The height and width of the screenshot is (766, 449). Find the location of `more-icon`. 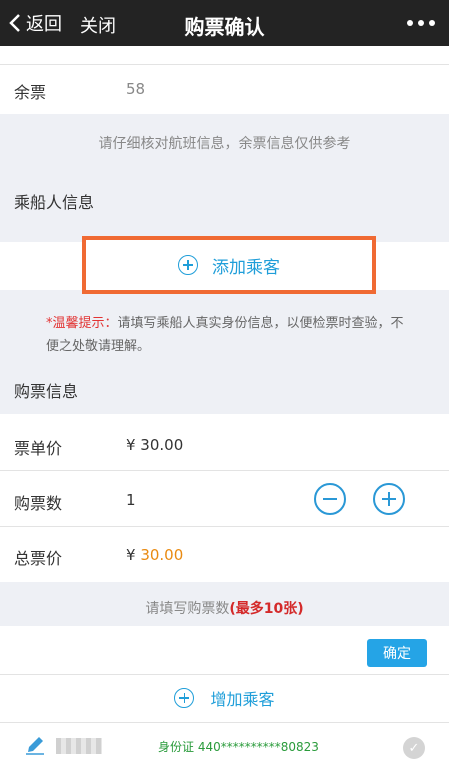

more-icon is located at coordinates (421, 23).